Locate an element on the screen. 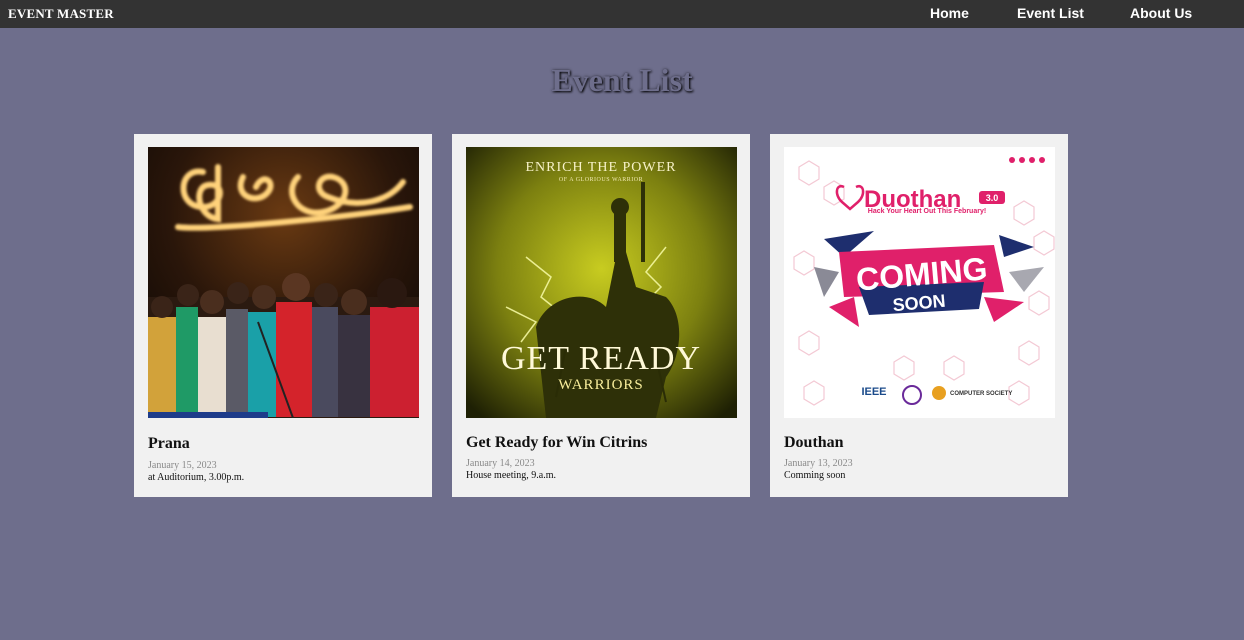 The height and width of the screenshot is (640, 1244). brand-logo-text: EVENT MASTER is located at coordinates (61, 14).